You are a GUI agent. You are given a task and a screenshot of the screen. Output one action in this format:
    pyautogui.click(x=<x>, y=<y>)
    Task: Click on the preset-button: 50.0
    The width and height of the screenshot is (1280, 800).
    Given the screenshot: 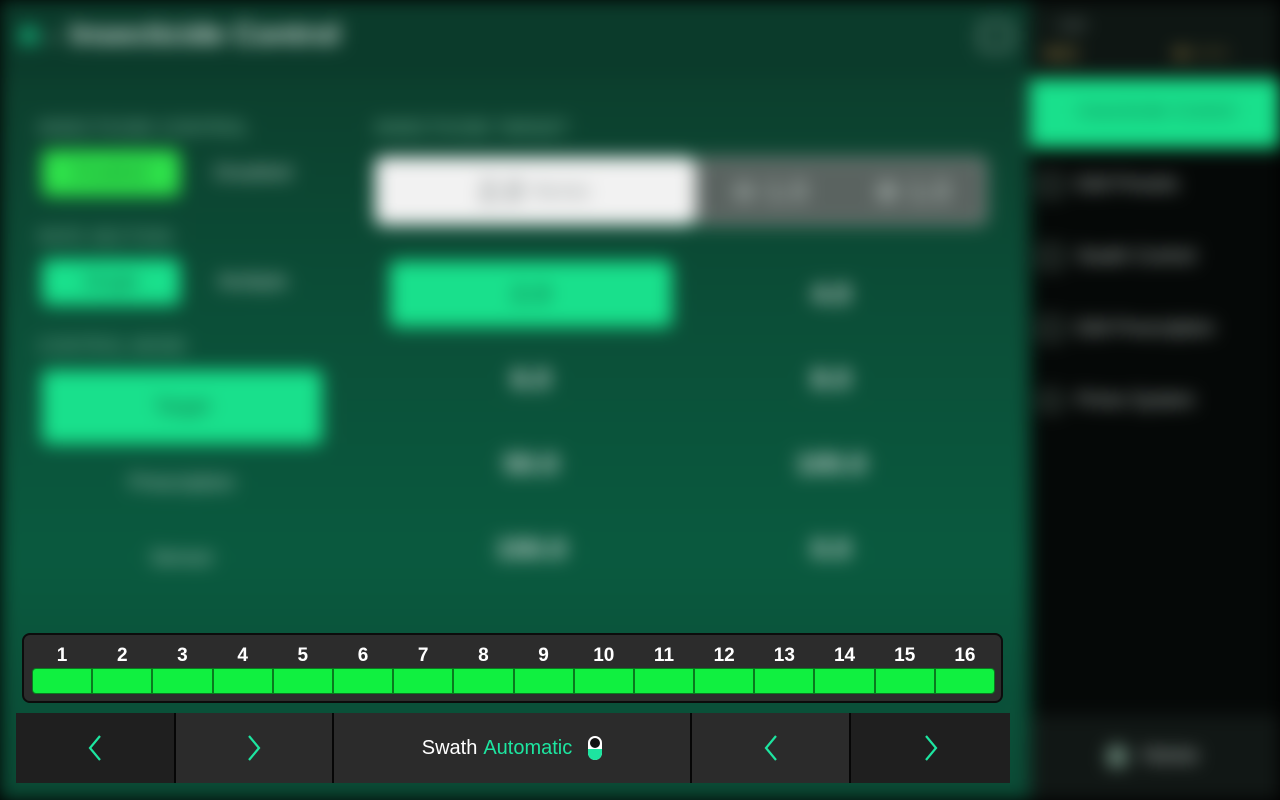 What is the action you would take?
    pyautogui.click(x=531, y=464)
    